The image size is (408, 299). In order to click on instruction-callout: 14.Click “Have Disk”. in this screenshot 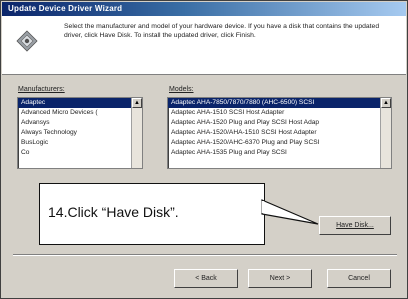, I will do `click(152, 214)`.